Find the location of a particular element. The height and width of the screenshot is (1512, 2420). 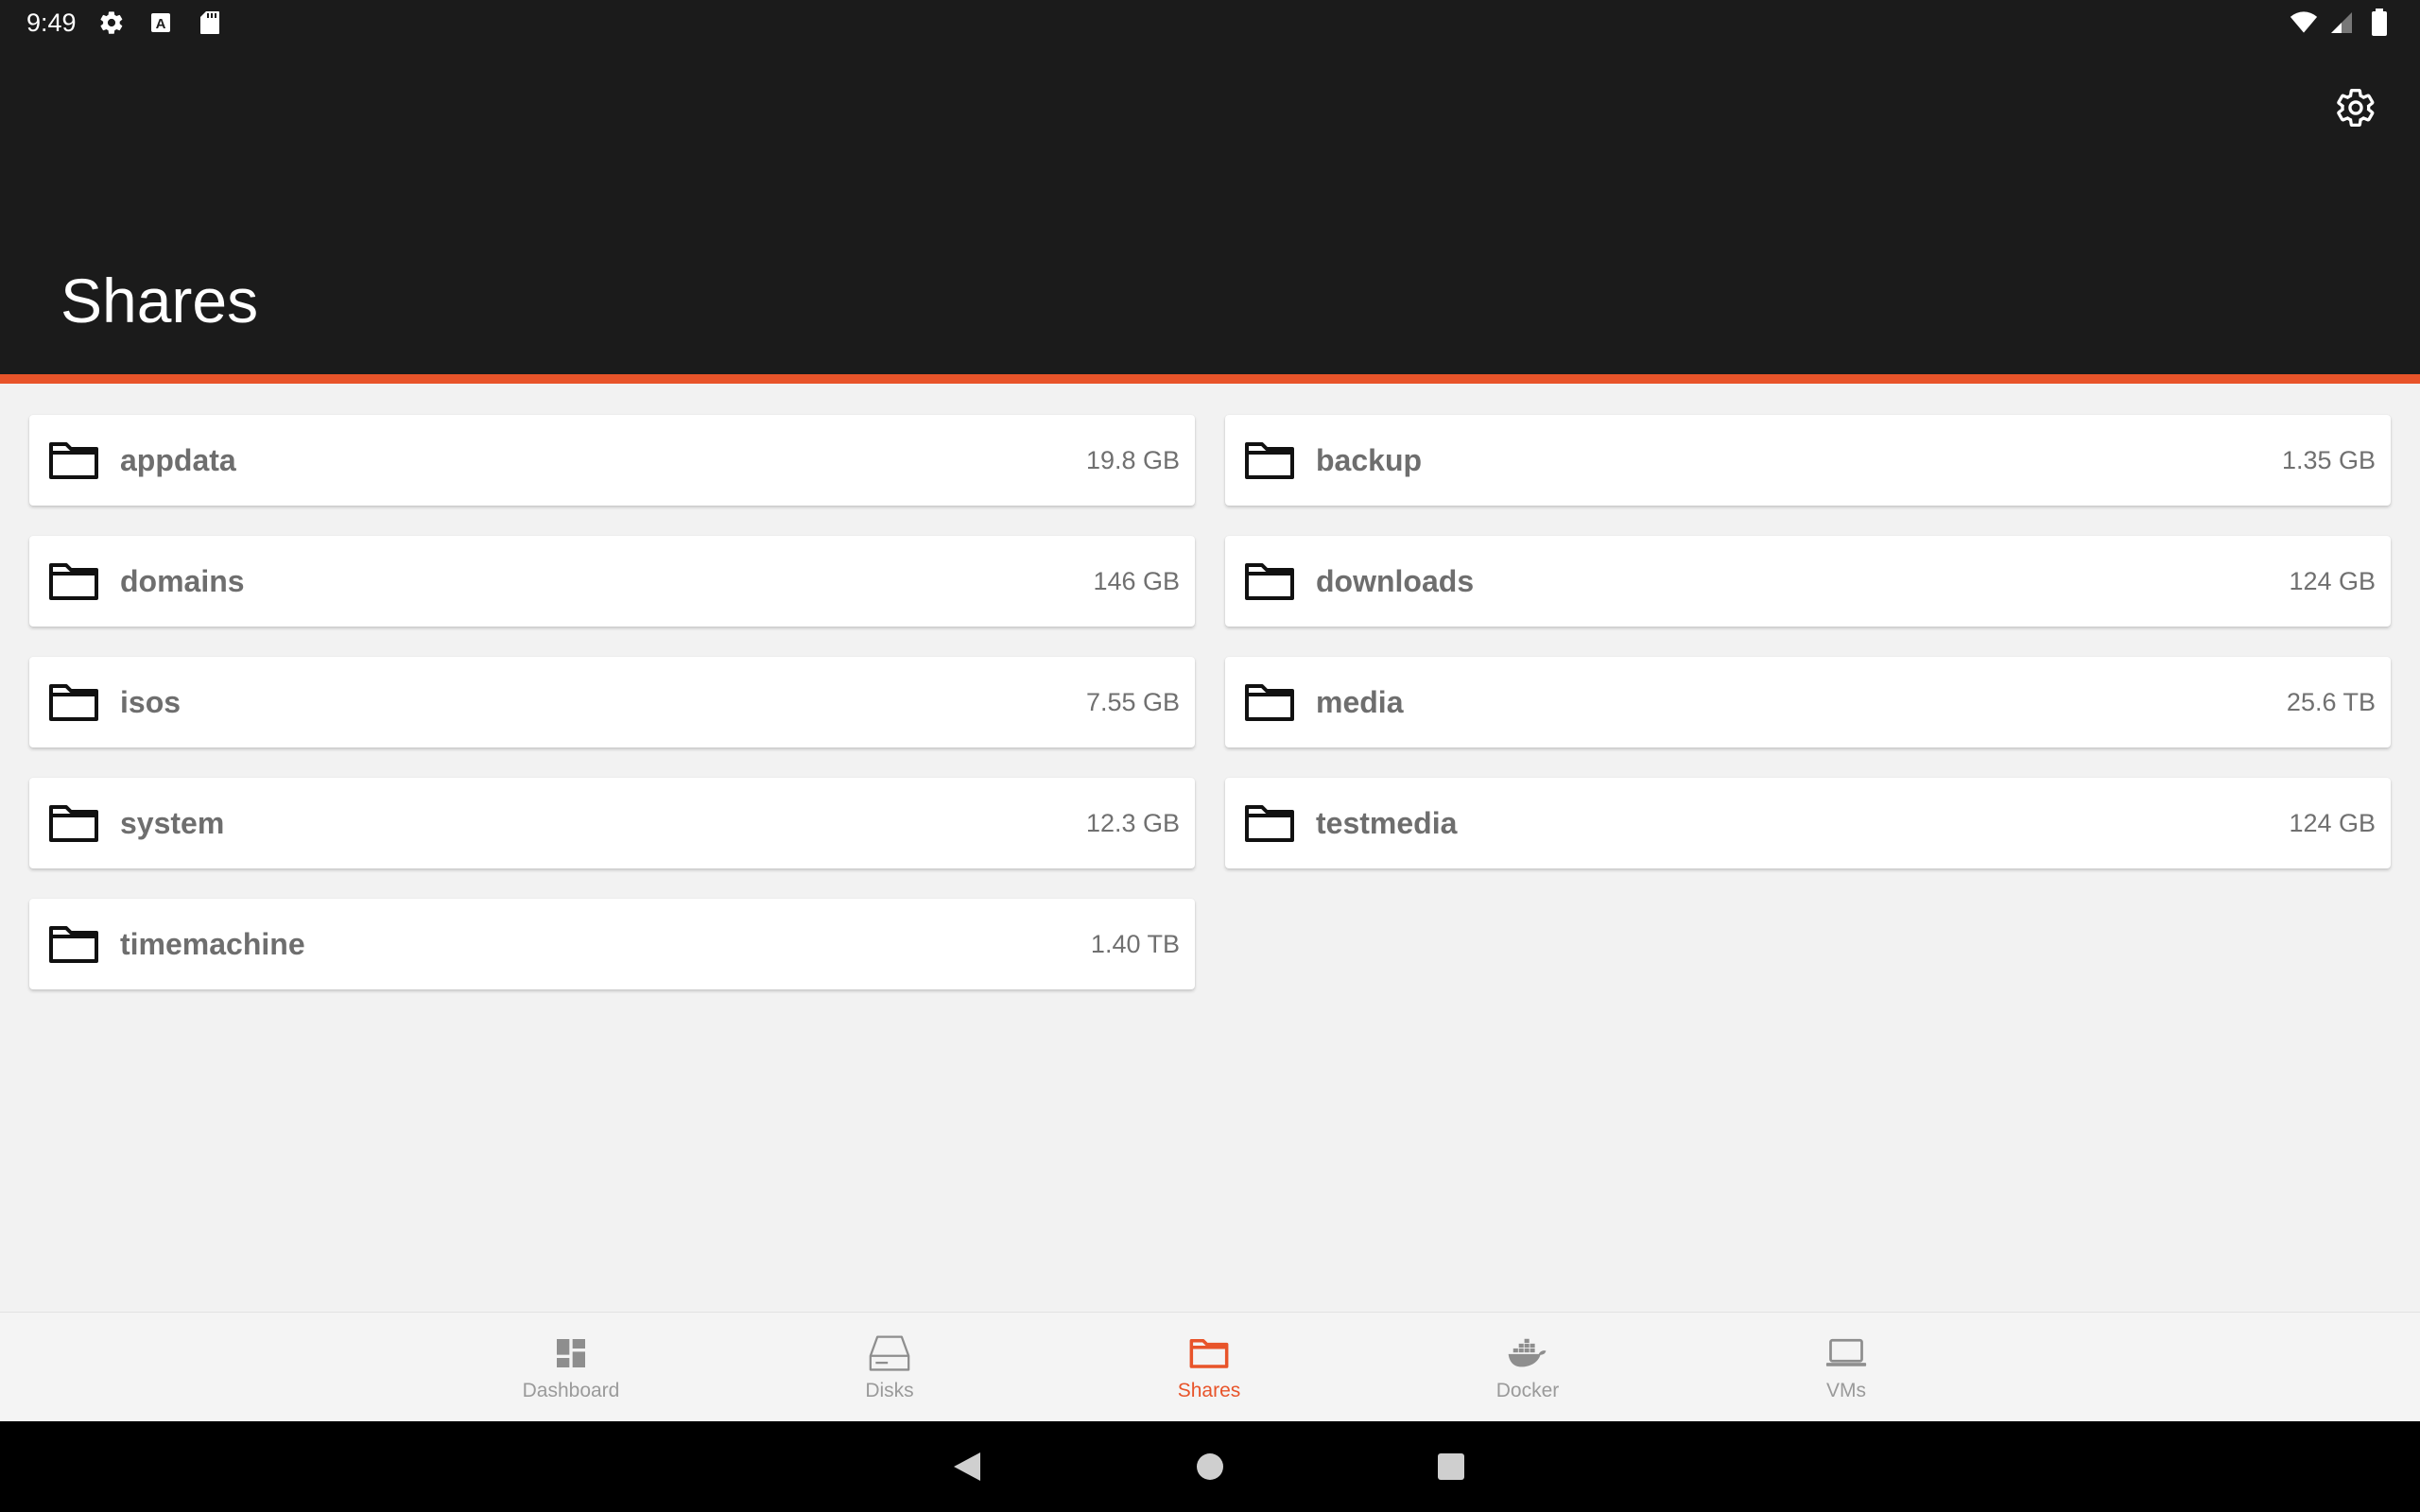

home-icon is located at coordinates (1210, 1467).